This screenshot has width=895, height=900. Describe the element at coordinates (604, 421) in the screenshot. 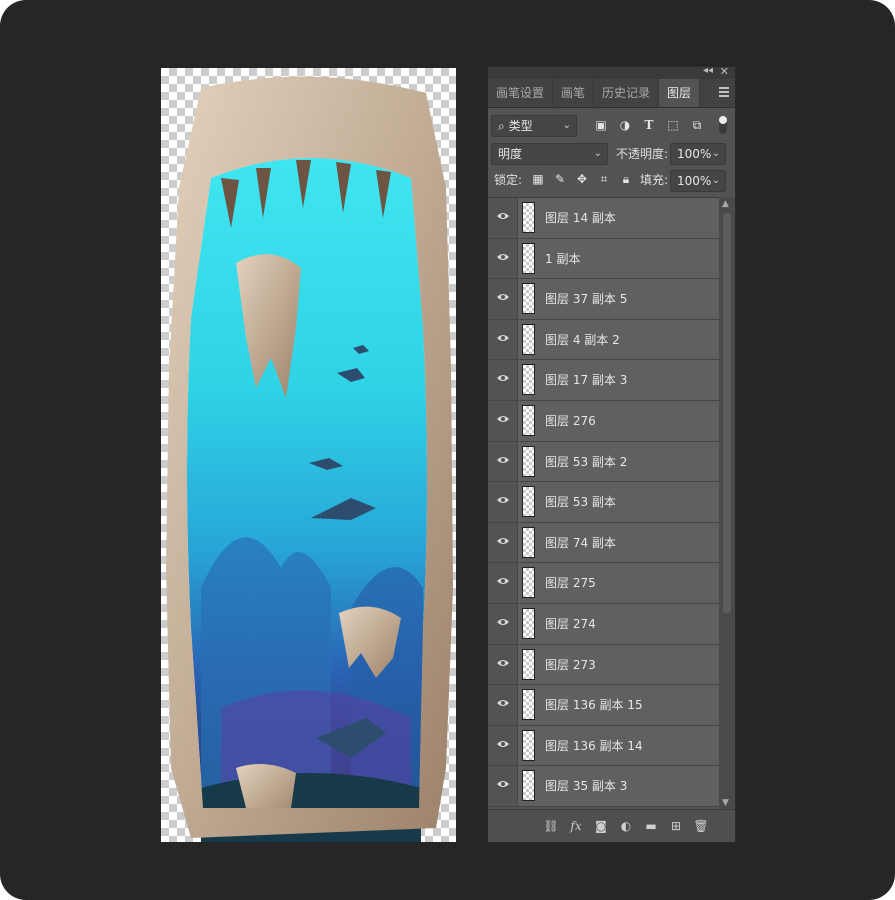

I see `layer-row: 图层 276` at that location.